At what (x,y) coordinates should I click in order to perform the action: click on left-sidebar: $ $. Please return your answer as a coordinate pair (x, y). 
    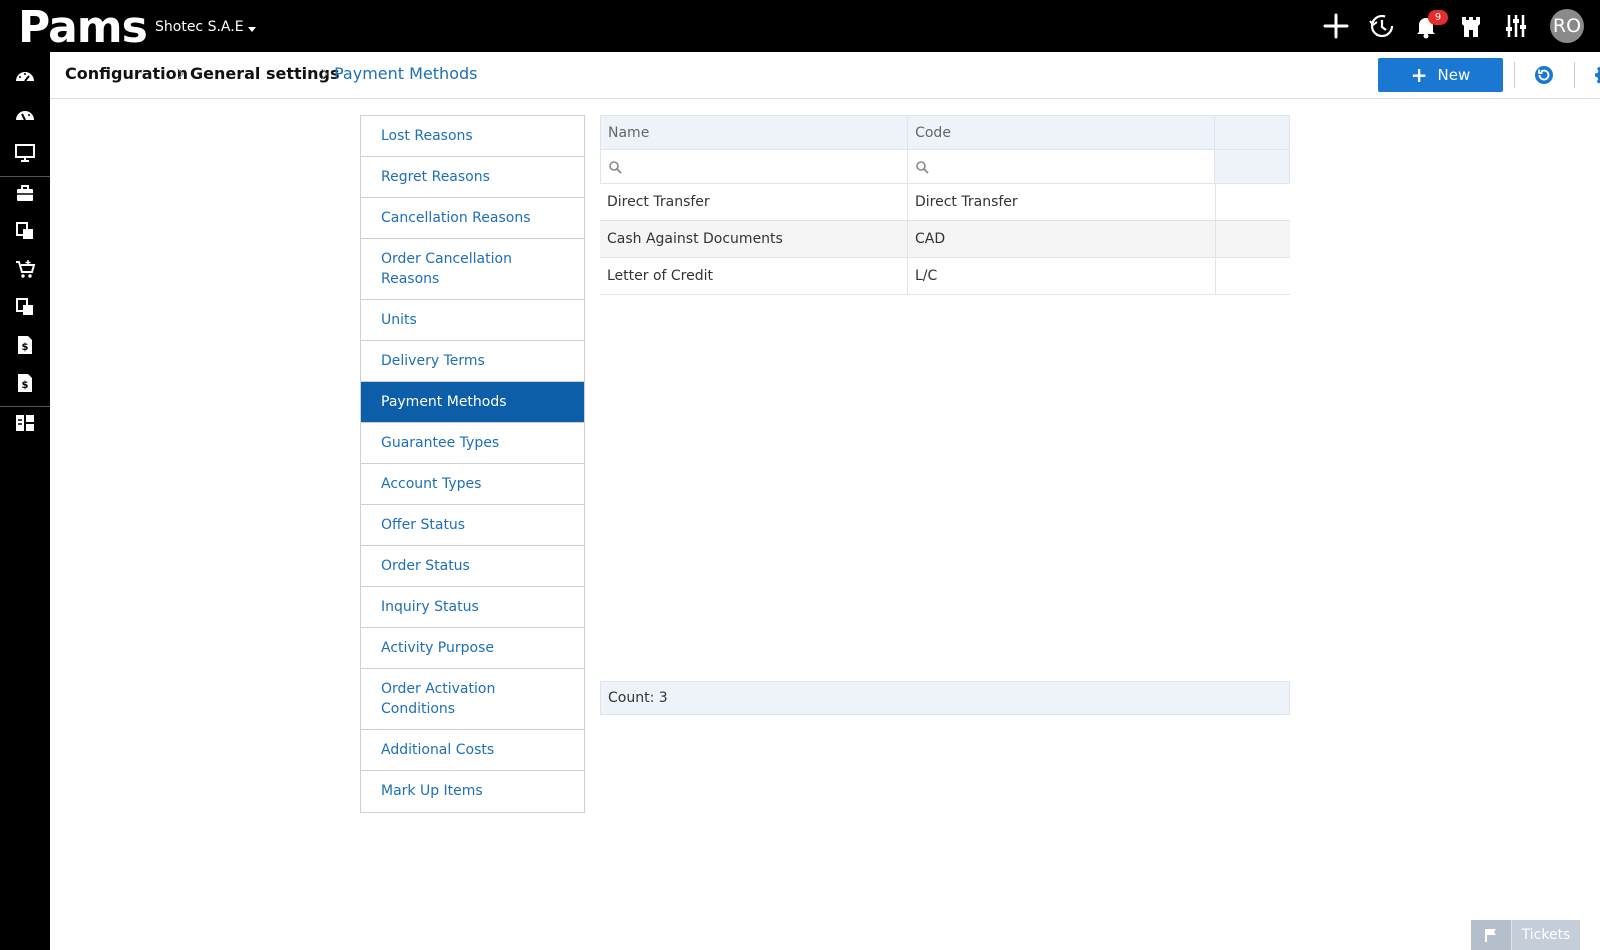
    Looking at the image, I should click on (25, 501).